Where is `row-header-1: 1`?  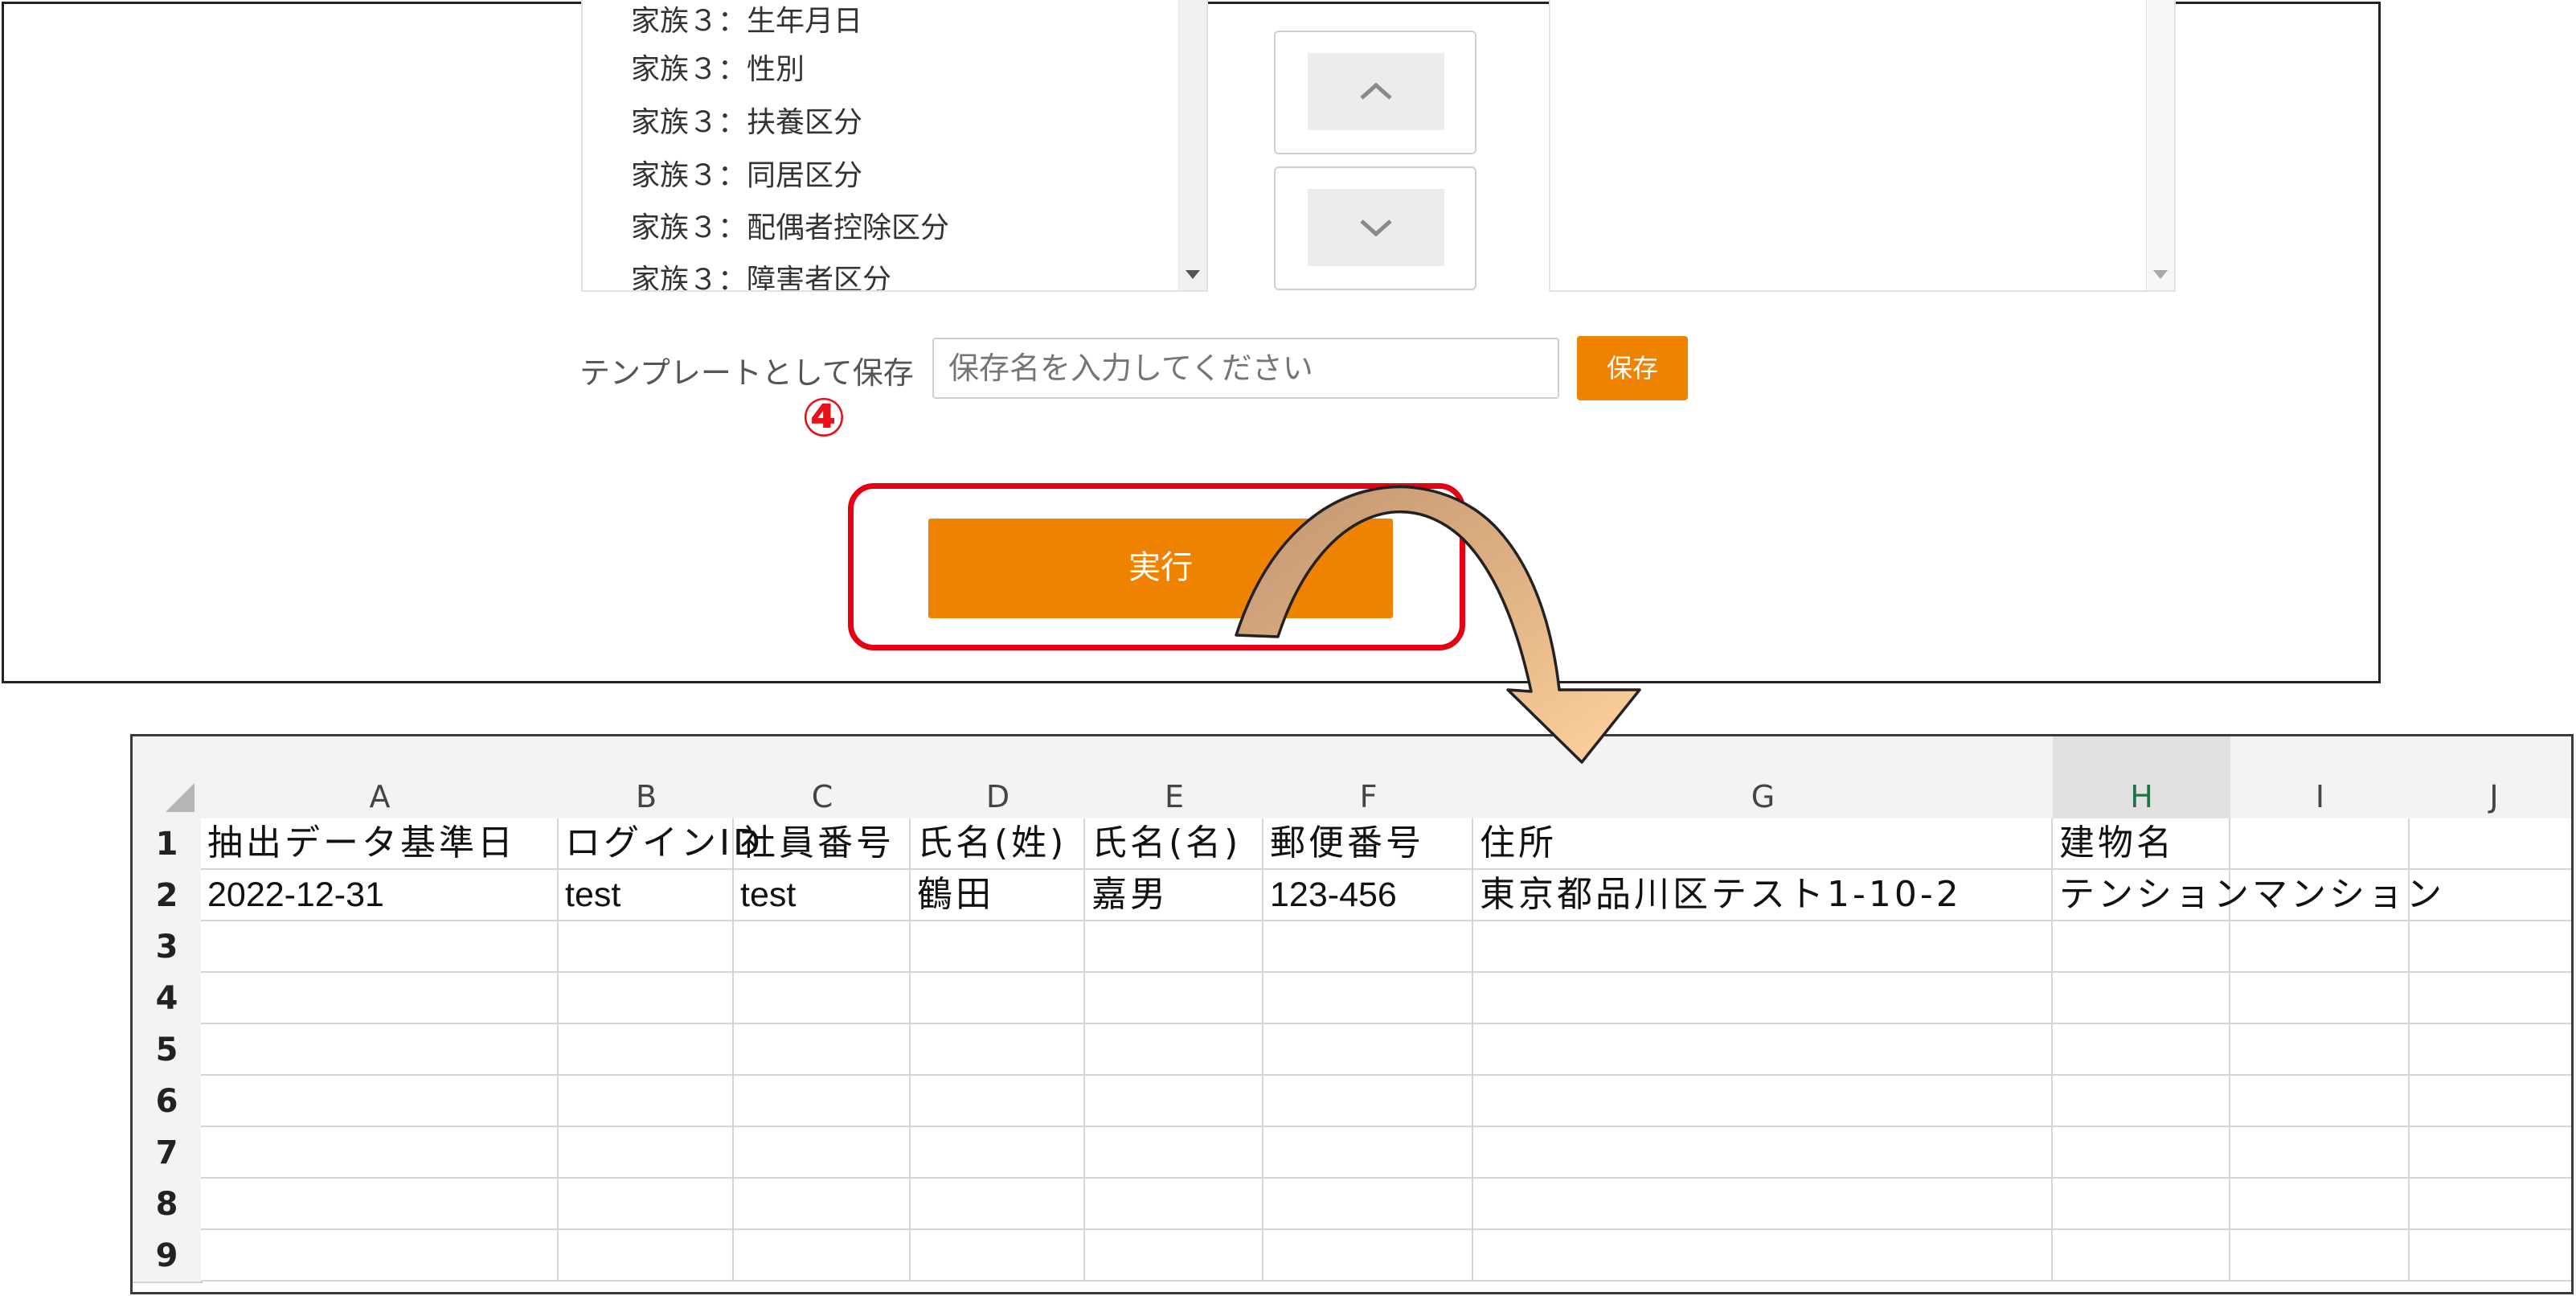
row-header-1: 1 is located at coordinates (168, 845).